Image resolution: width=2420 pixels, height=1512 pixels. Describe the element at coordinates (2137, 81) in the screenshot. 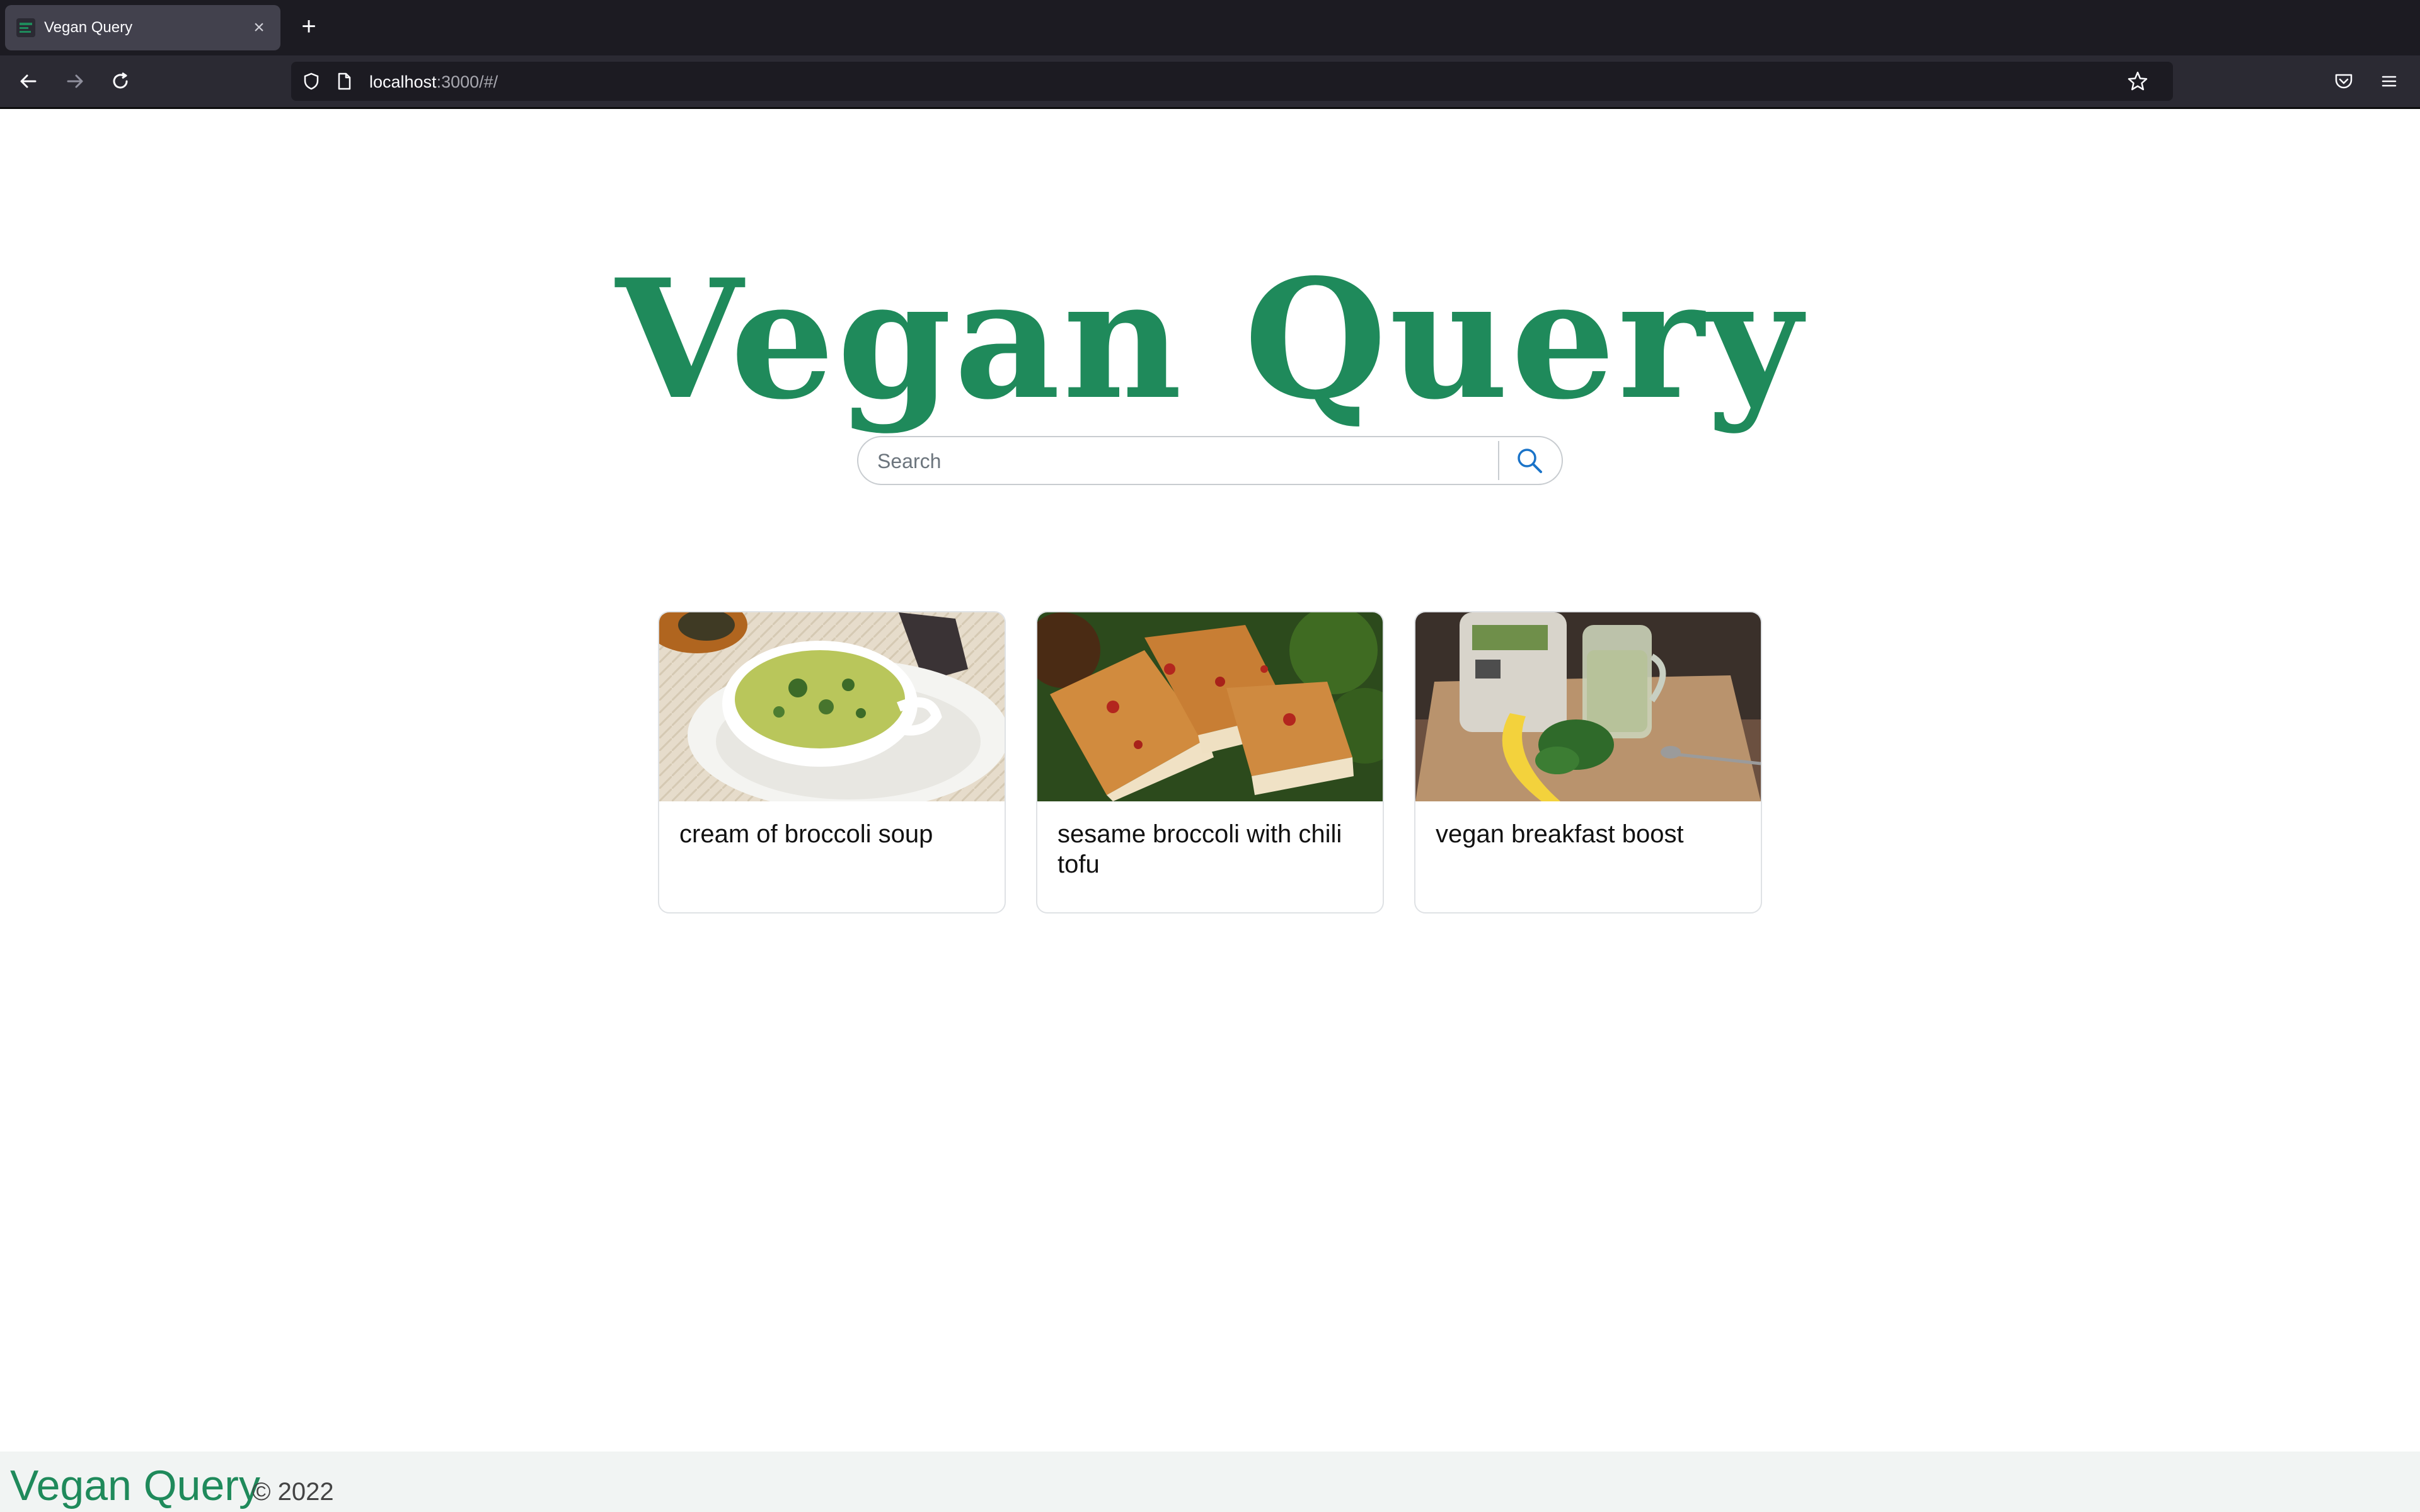

I see `bookmark-star-icon` at that location.